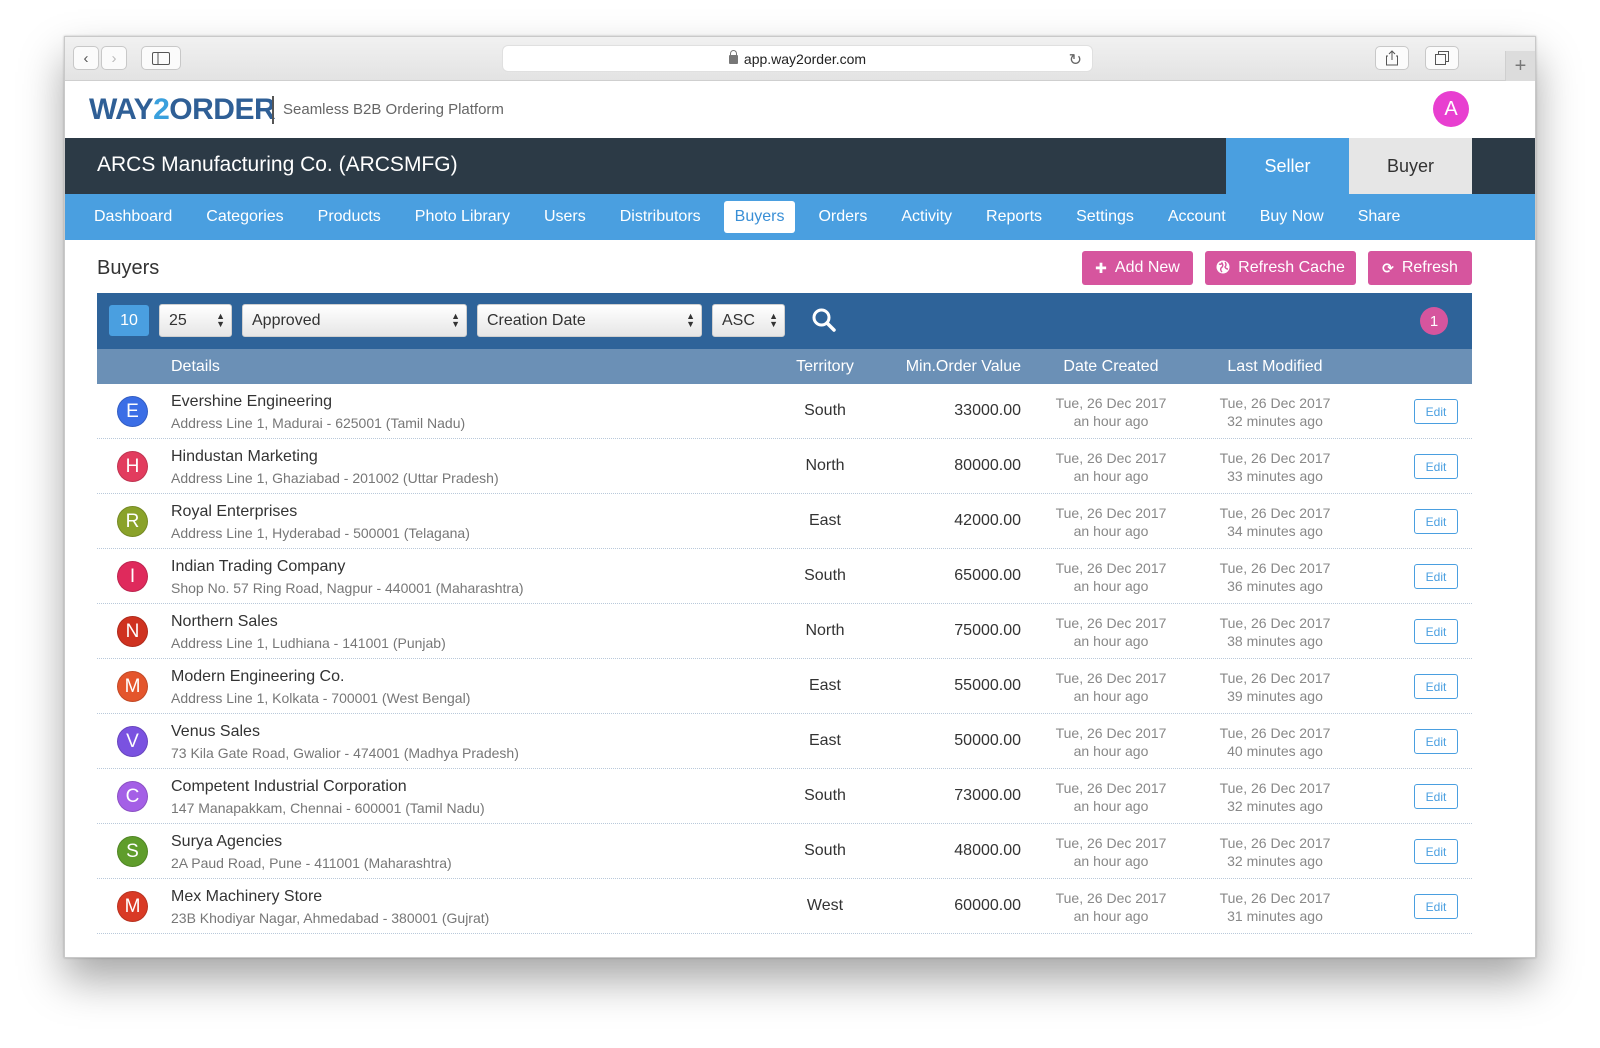  I want to click on buyer-min-order-value: 65000.00, so click(987, 575).